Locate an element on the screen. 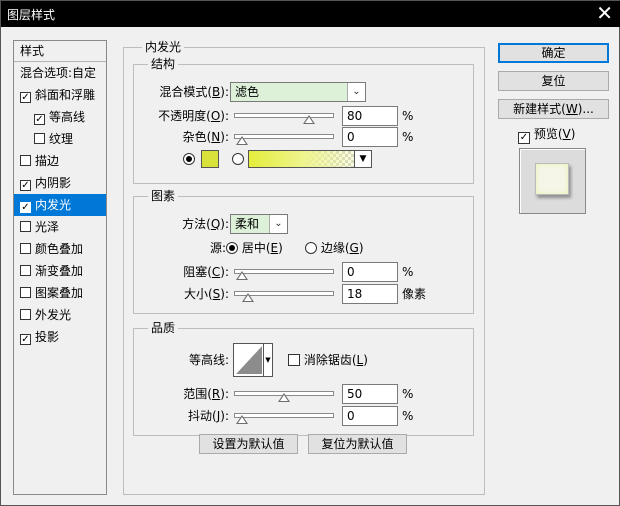  contour-dropdown-icon: ▼ is located at coordinates (267, 360).